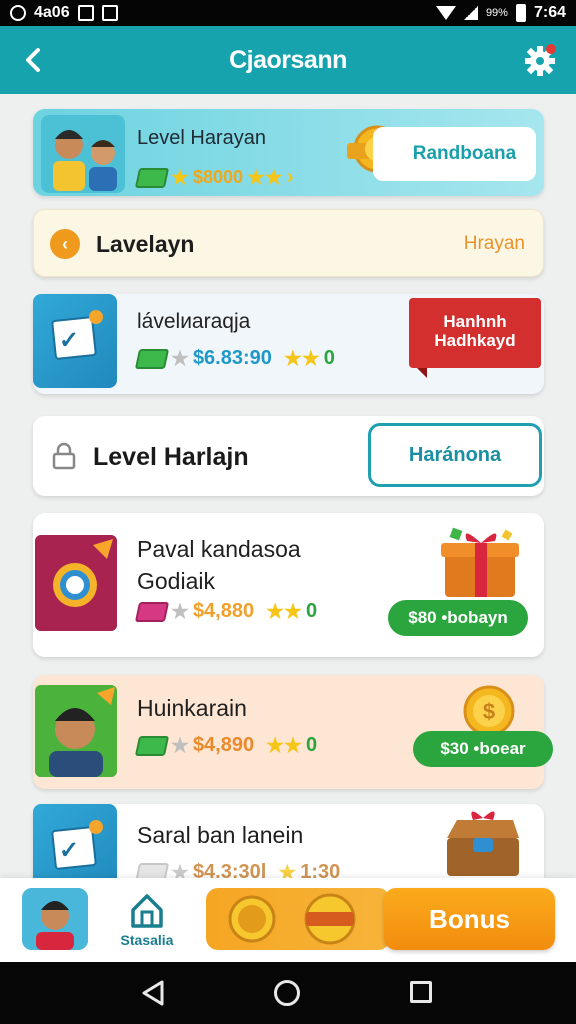 The image size is (576, 1024). What do you see at coordinates (288, 13) in the screenshot?
I see `status-bar: 4a06 99% 7:64` at bounding box center [288, 13].